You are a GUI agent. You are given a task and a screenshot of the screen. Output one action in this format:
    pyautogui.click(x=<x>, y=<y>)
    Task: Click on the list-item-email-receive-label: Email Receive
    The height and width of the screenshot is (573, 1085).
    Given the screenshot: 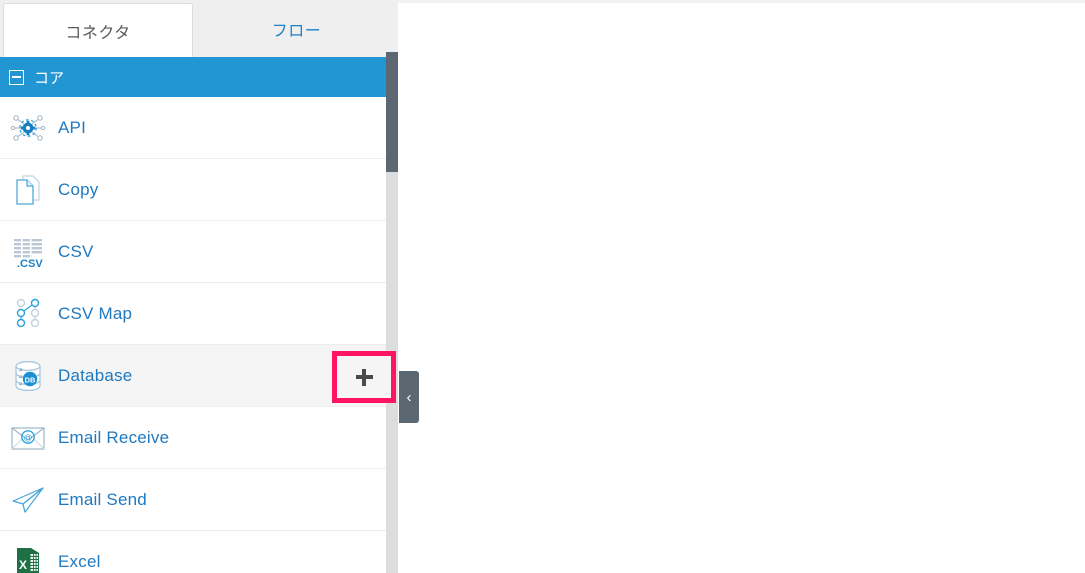 What is the action you would take?
    pyautogui.click(x=114, y=437)
    